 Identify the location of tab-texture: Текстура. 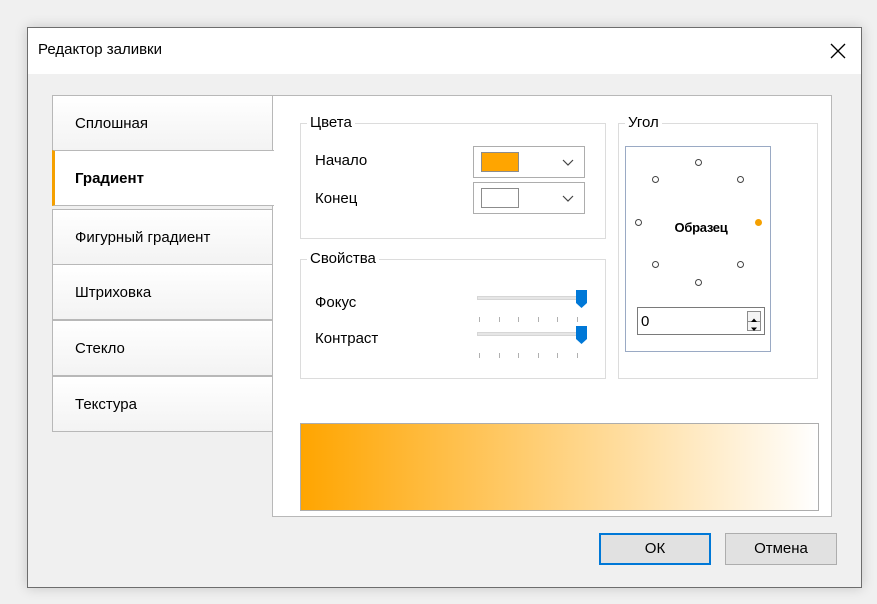
(162, 404).